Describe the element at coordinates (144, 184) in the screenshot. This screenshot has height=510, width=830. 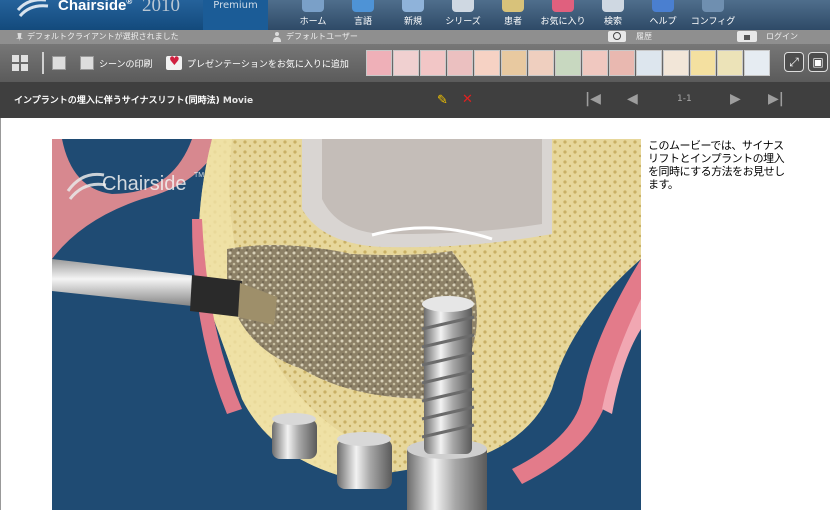
I see `video-watermark: Chairside` at that location.